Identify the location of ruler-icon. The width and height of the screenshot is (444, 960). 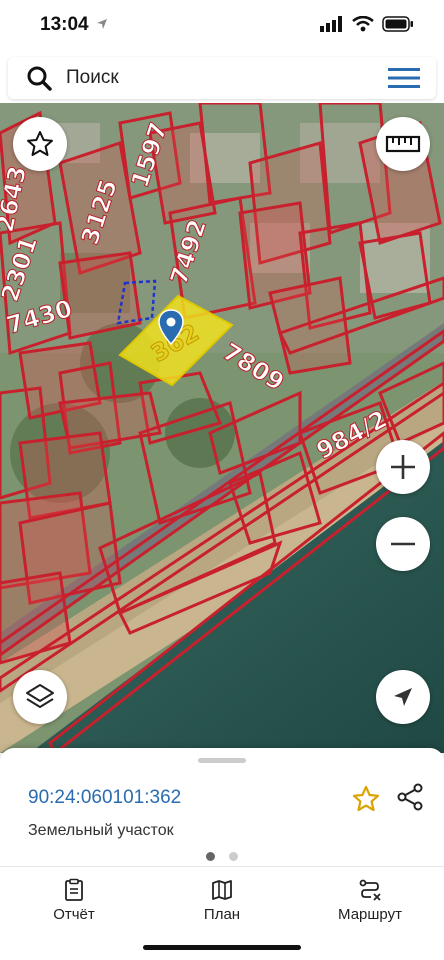
(403, 144).